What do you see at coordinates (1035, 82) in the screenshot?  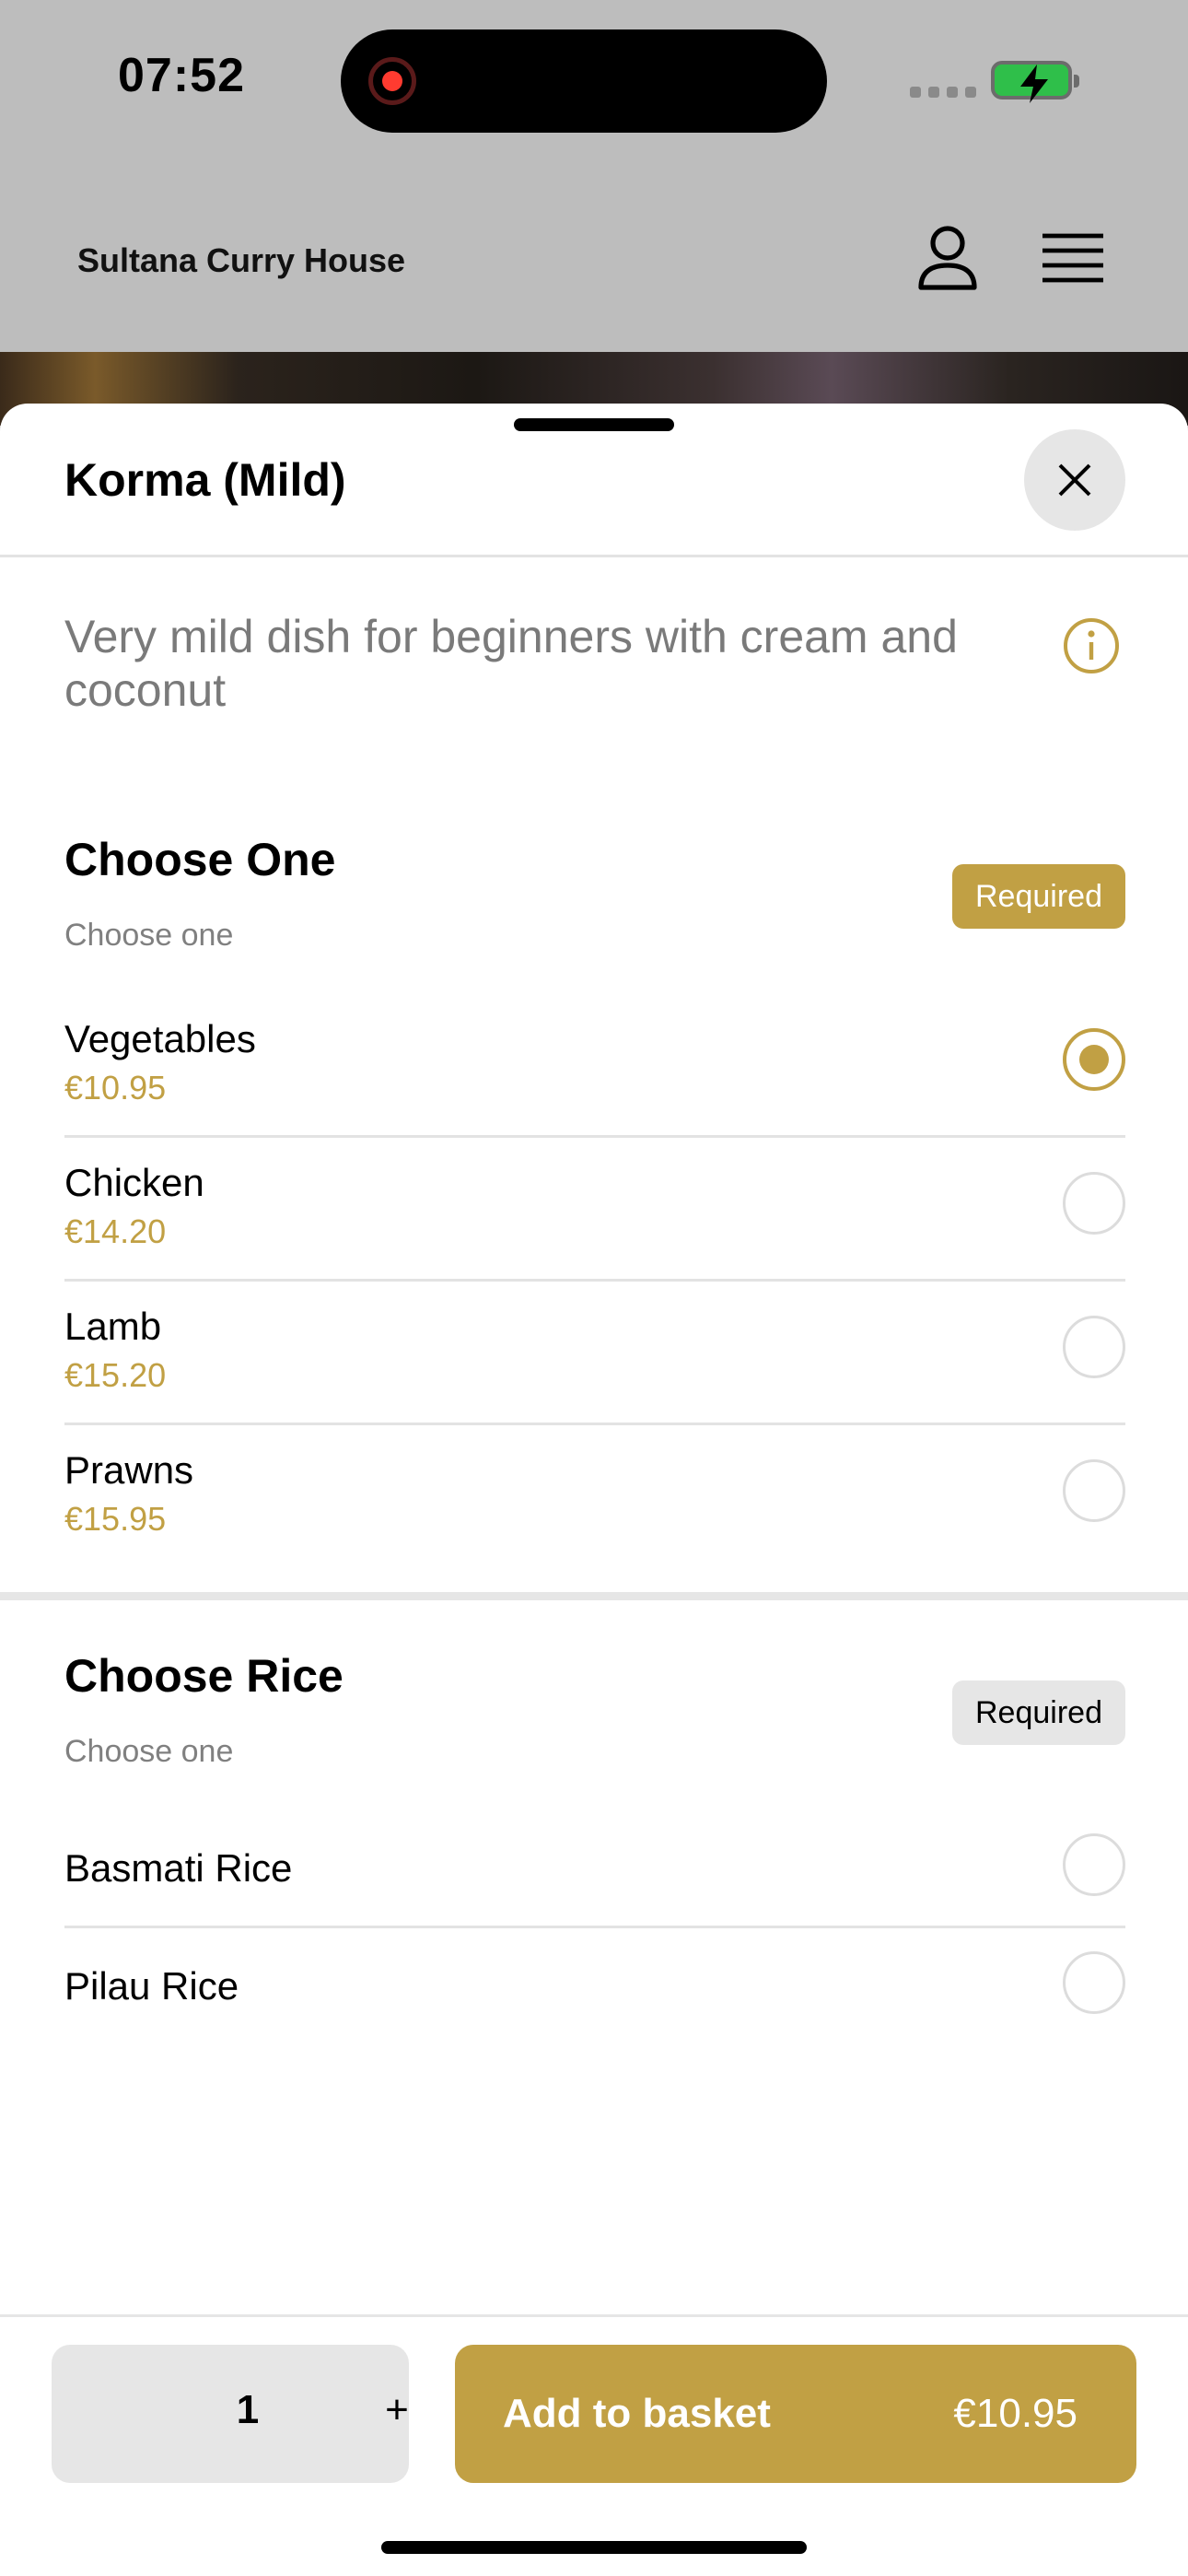 I see `battery-icon` at bounding box center [1035, 82].